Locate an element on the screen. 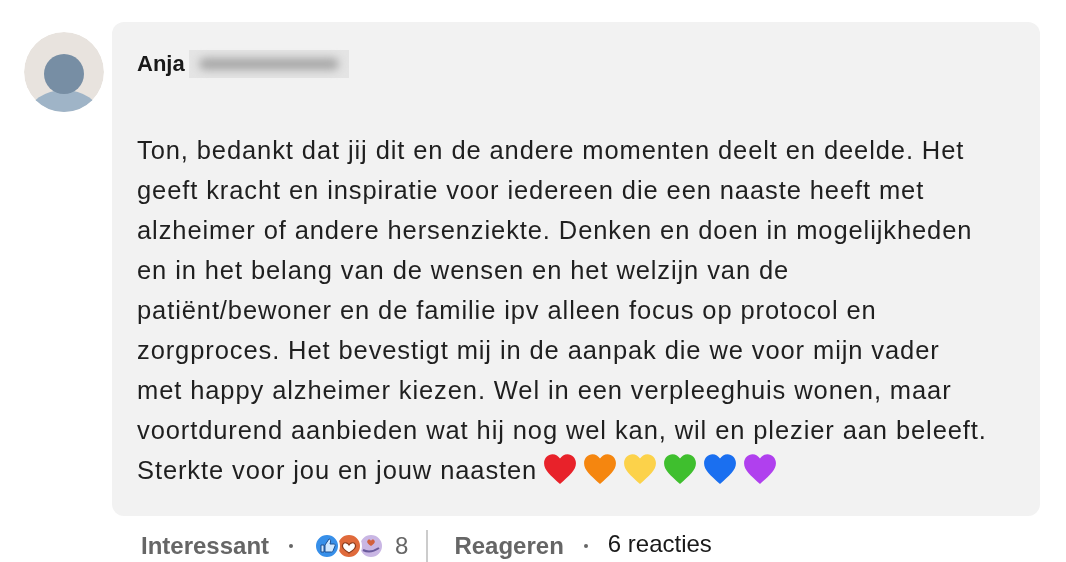 Image resolution: width=1066 pixels, height=562 pixels. avatar-icon is located at coordinates (64, 72).